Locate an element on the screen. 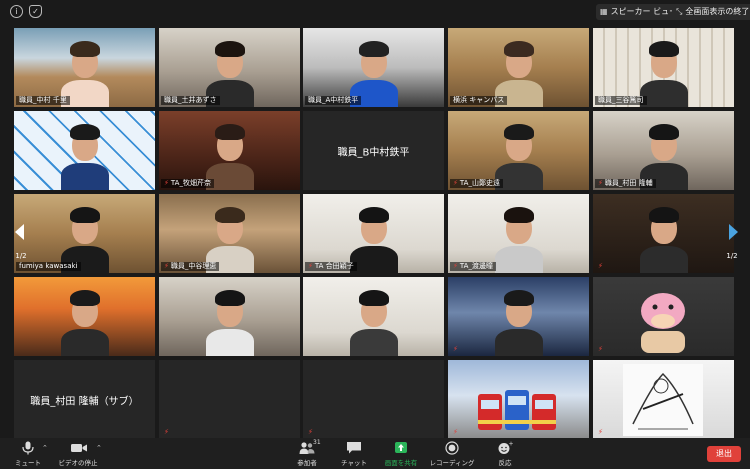  speaker-view-label: スピーカー ビュー is located at coordinates (644, 11).